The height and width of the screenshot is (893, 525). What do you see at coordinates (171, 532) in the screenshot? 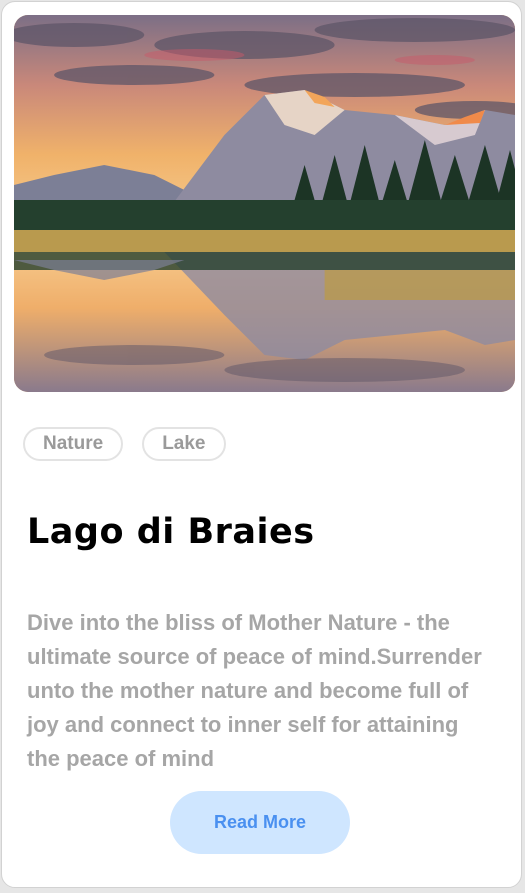
I see `card-title: Lago di Braies` at bounding box center [171, 532].